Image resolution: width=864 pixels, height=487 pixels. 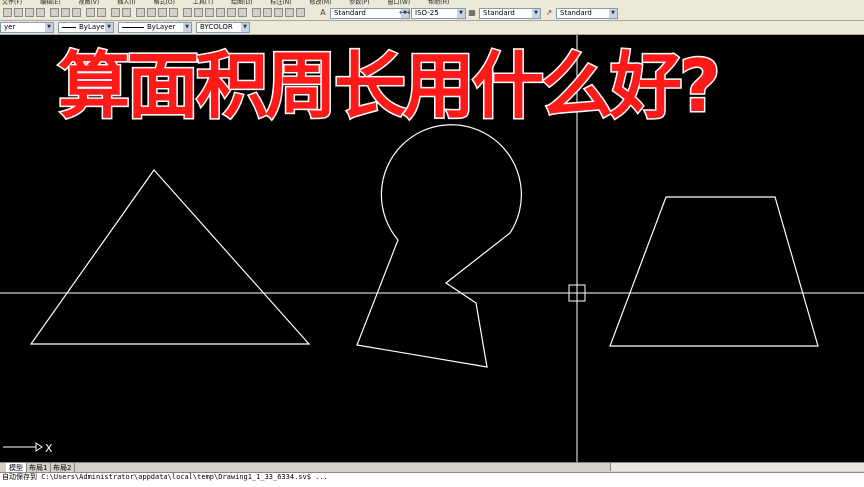 What do you see at coordinates (220, 12) in the screenshot?
I see `sheet-set-icon` at bounding box center [220, 12].